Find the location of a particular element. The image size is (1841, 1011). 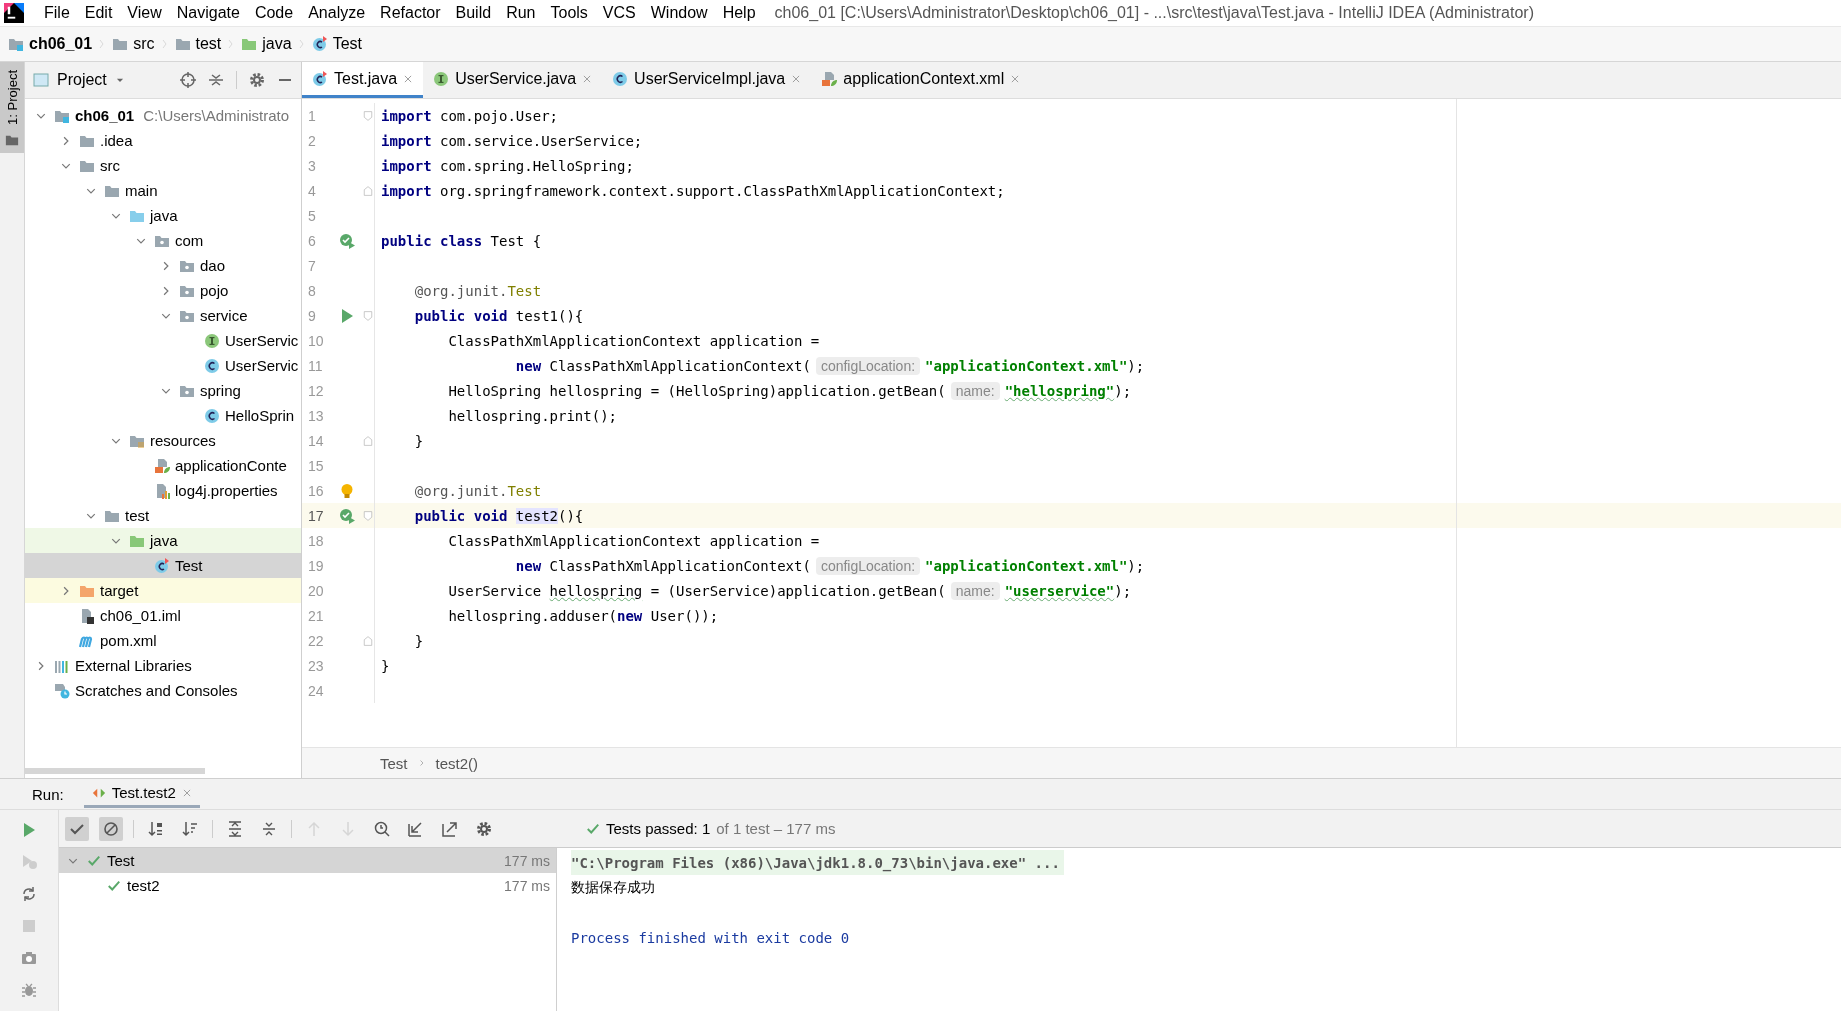

menu-item: Run is located at coordinates (522, 13).